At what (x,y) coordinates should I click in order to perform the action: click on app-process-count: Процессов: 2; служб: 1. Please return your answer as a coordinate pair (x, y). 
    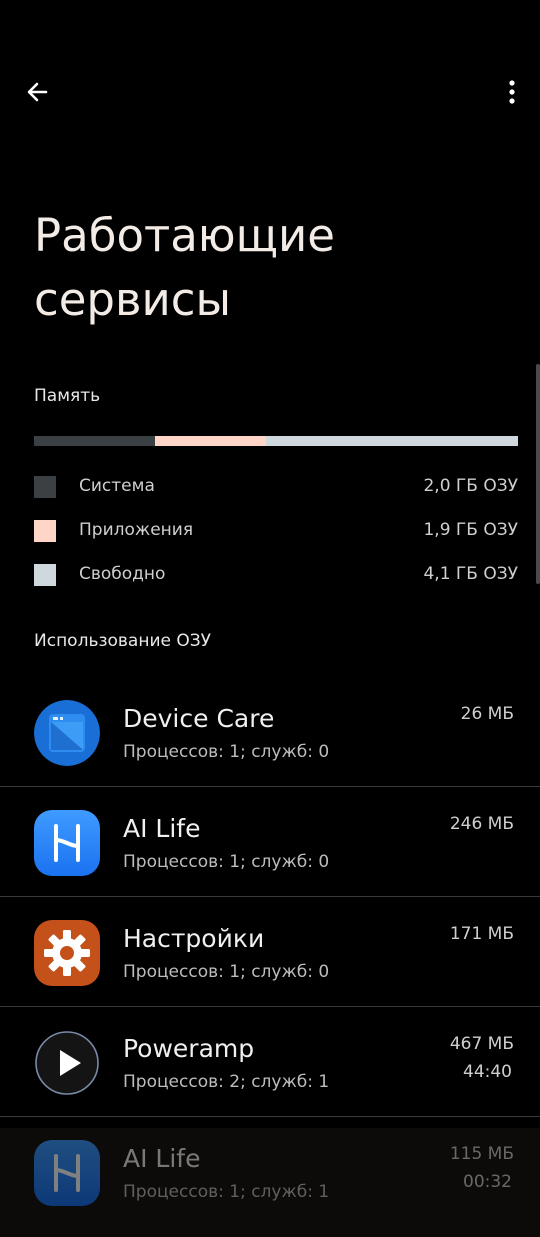
    Looking at the image, I should click on (226, 1082).